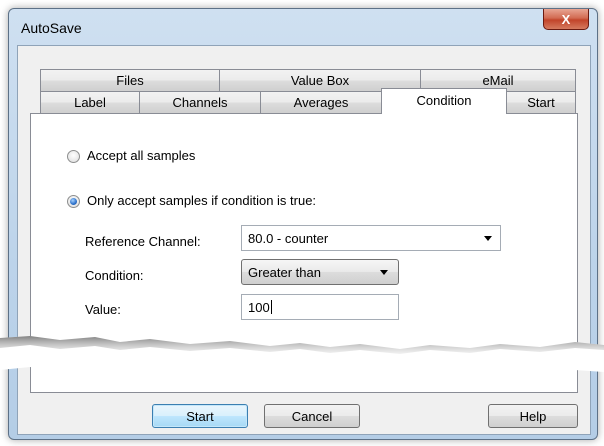 The height and width of the screenshot is (446, 604). What do you see at coordinates (303, 27) in the screenshot?
I see `title-bar: AutoSave X` at bounding box center [303, 27].